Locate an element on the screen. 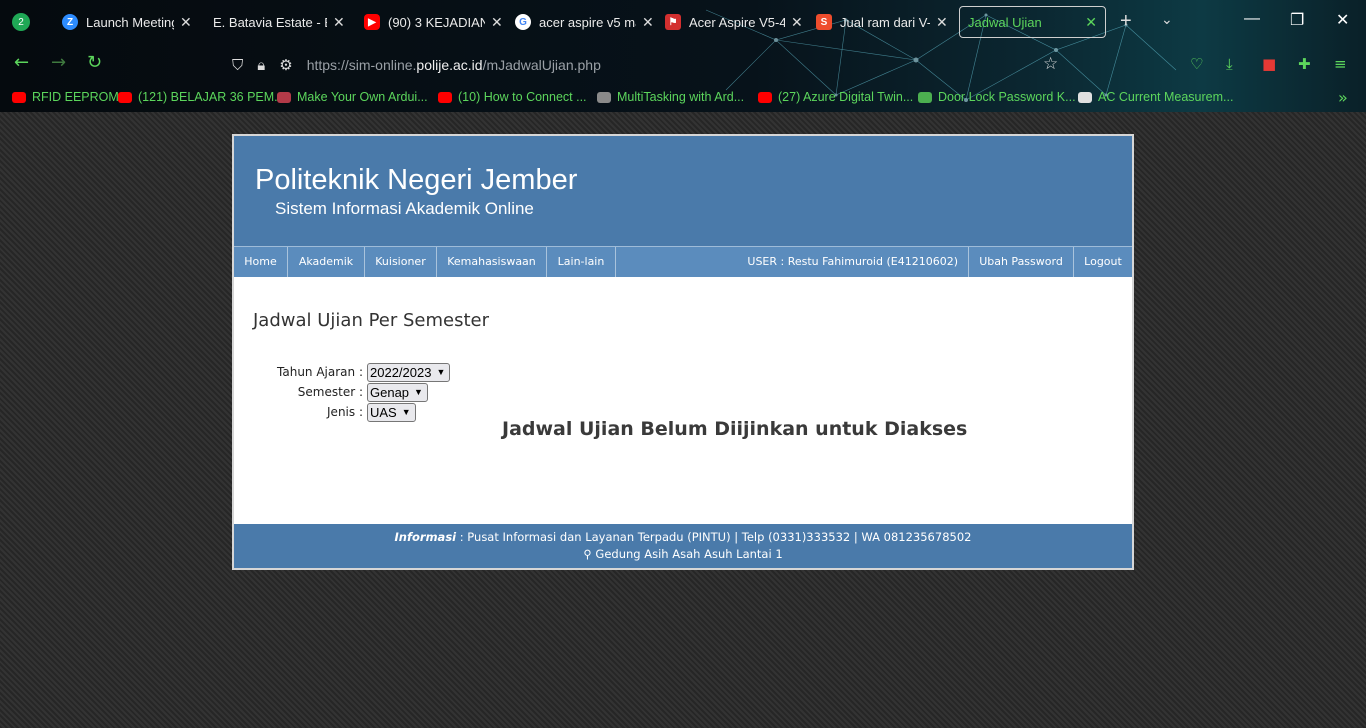 The width and height of the screenshot is (1366, 728). tab-label: Launch Meeting - is located at coordinates (130, 22).